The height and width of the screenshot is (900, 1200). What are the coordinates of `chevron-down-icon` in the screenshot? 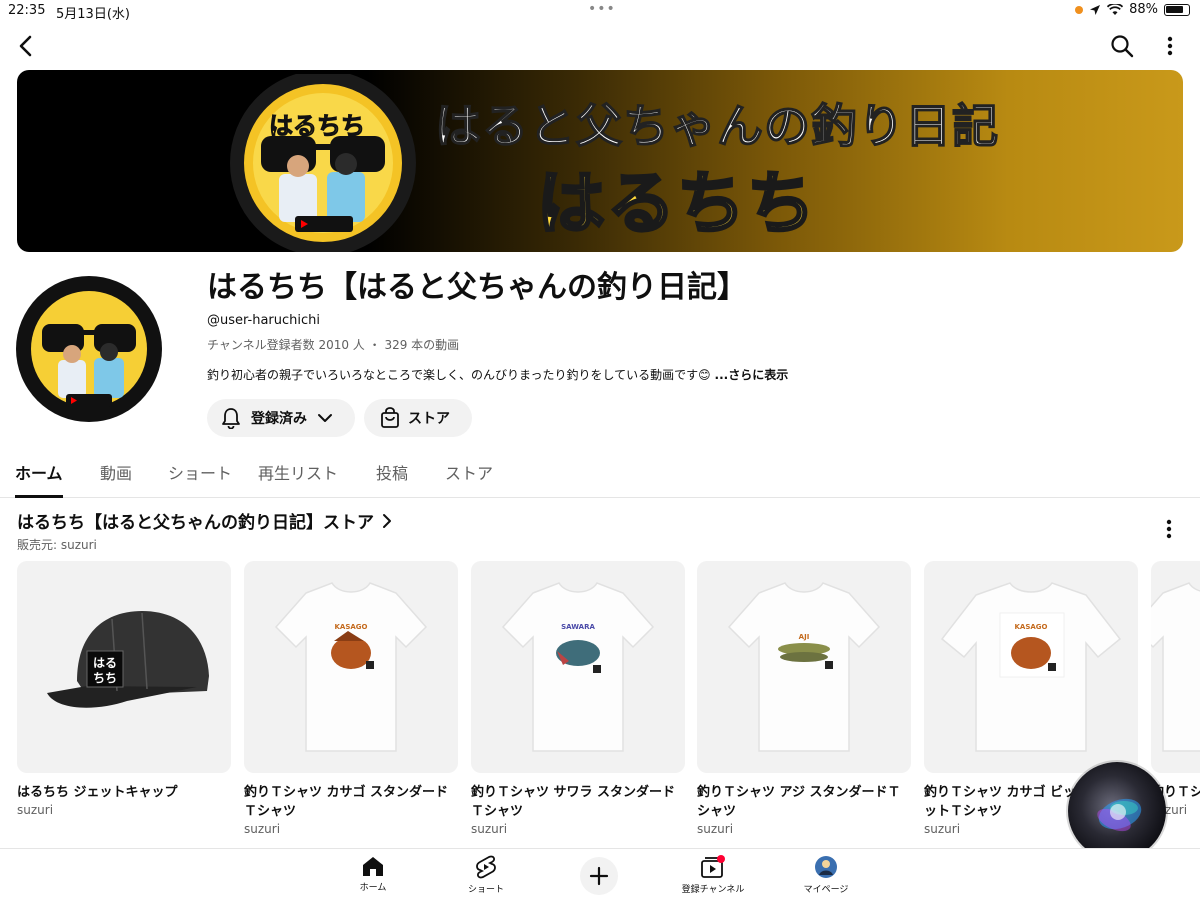 It's located at (325, 418).